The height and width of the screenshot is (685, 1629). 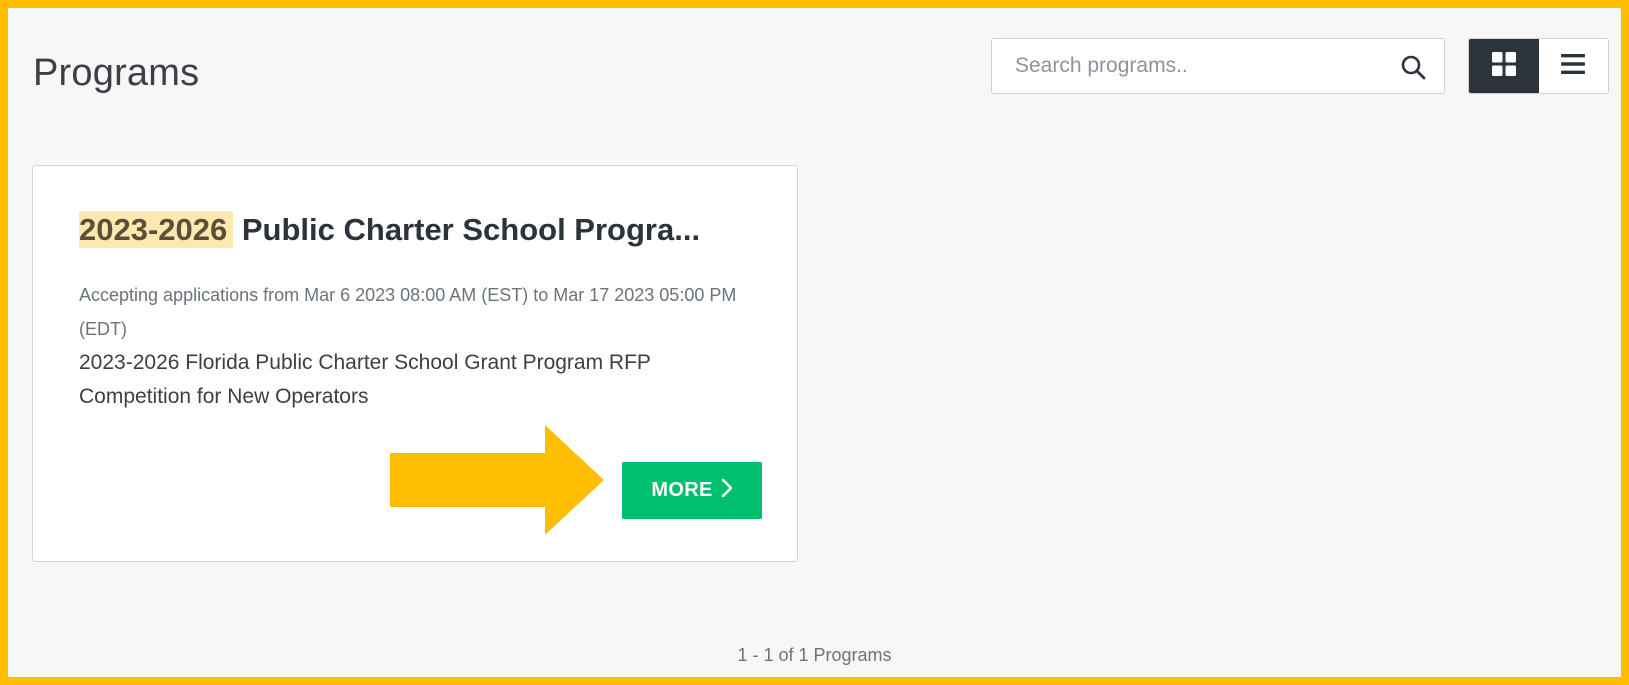 I want to click on chevron-right-icon, so click(x=723, y=491).